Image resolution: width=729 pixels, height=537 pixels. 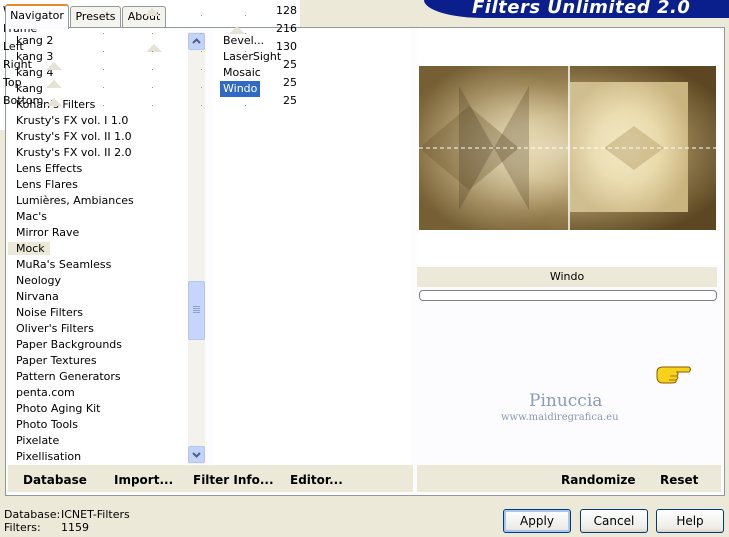 I want to click on category-label: Photo Aging Kit, so click(x=58, y=408).